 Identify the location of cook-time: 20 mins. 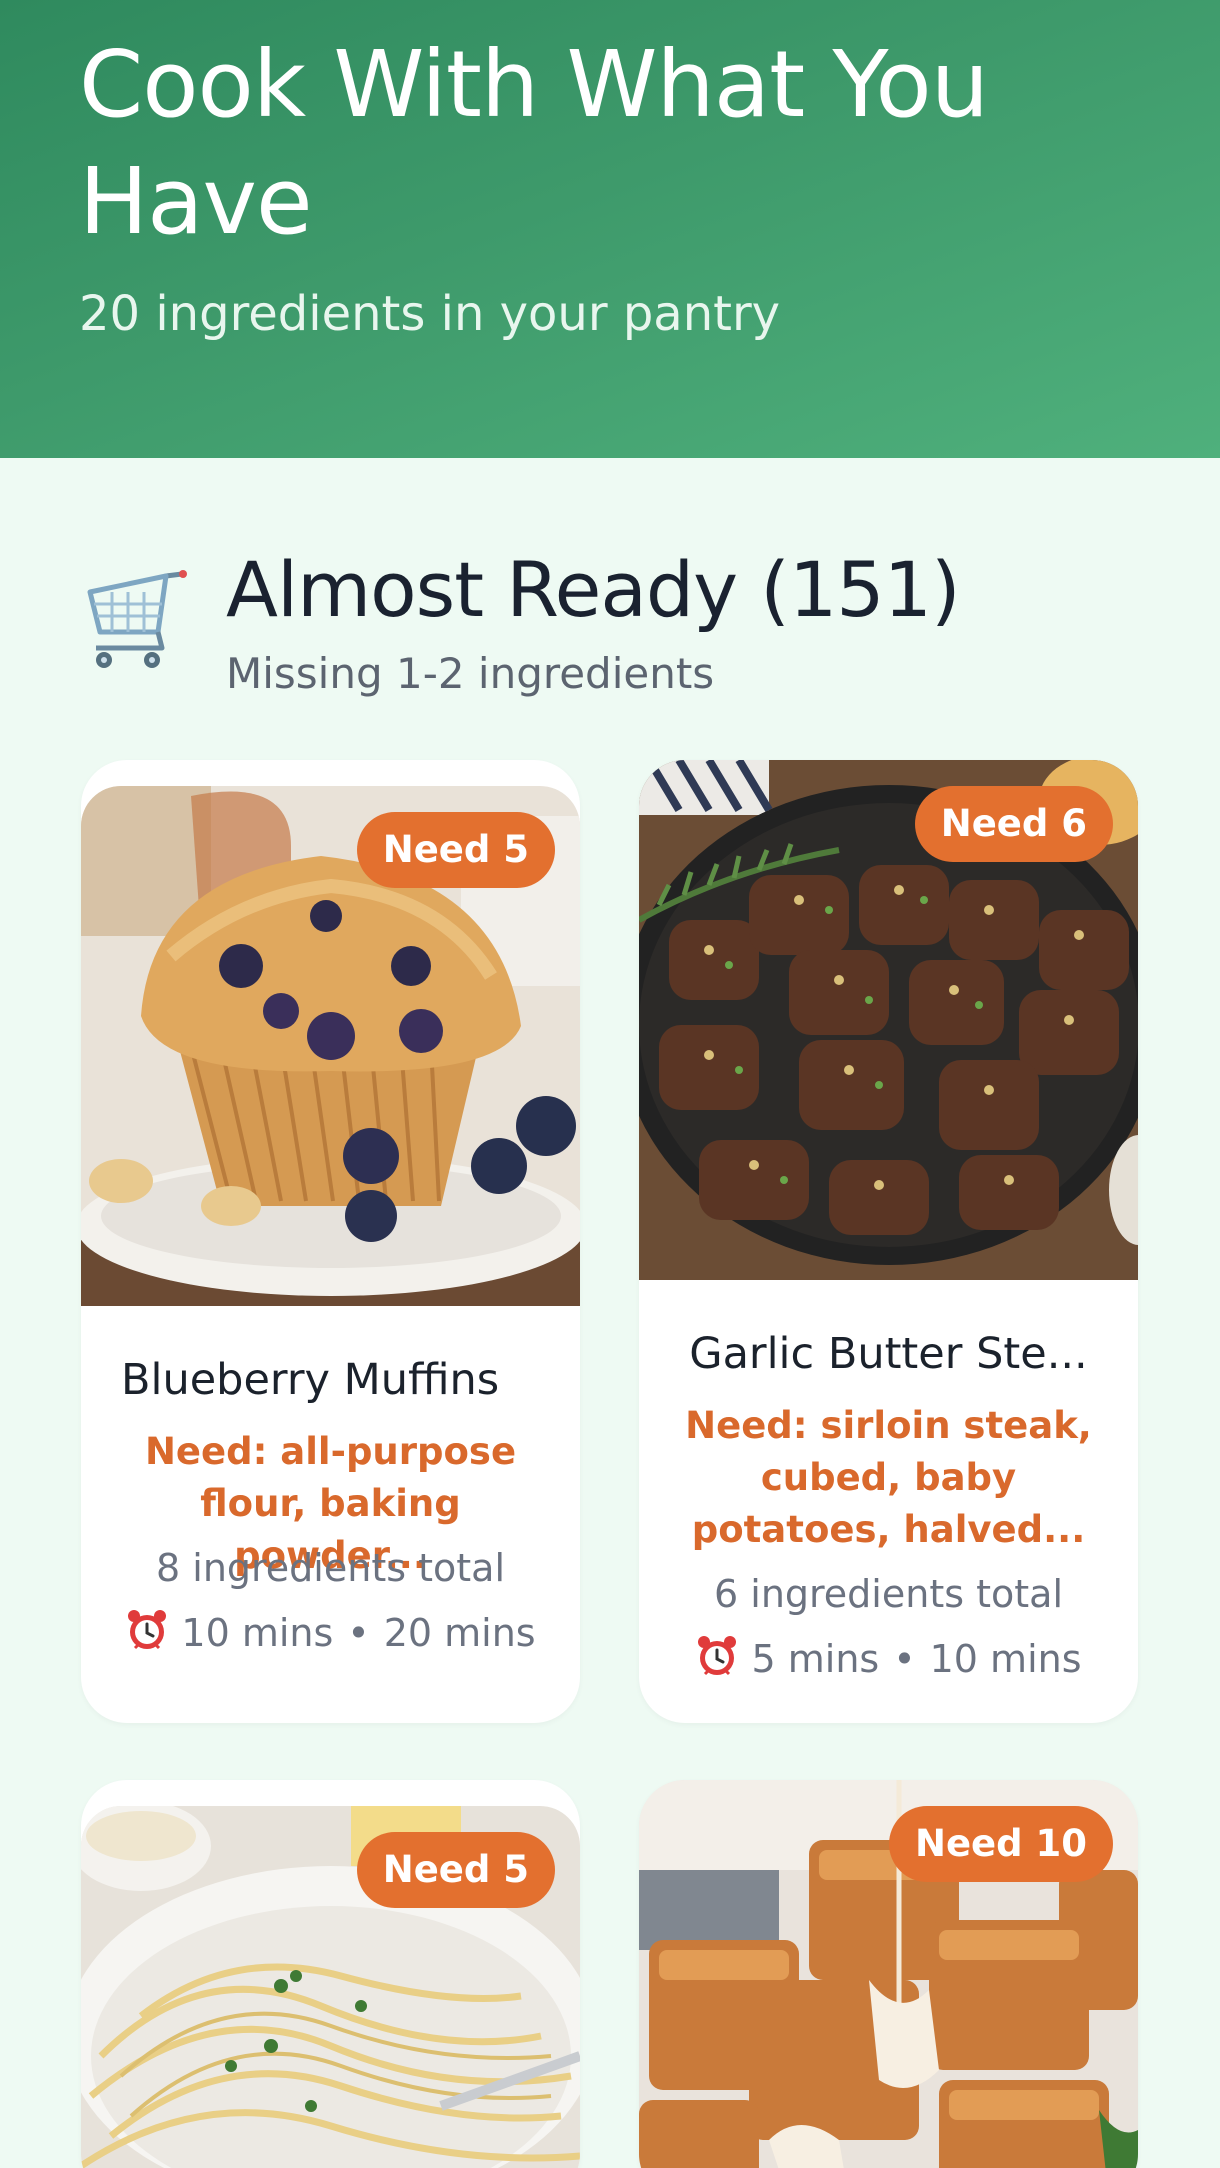
(459, 1633).